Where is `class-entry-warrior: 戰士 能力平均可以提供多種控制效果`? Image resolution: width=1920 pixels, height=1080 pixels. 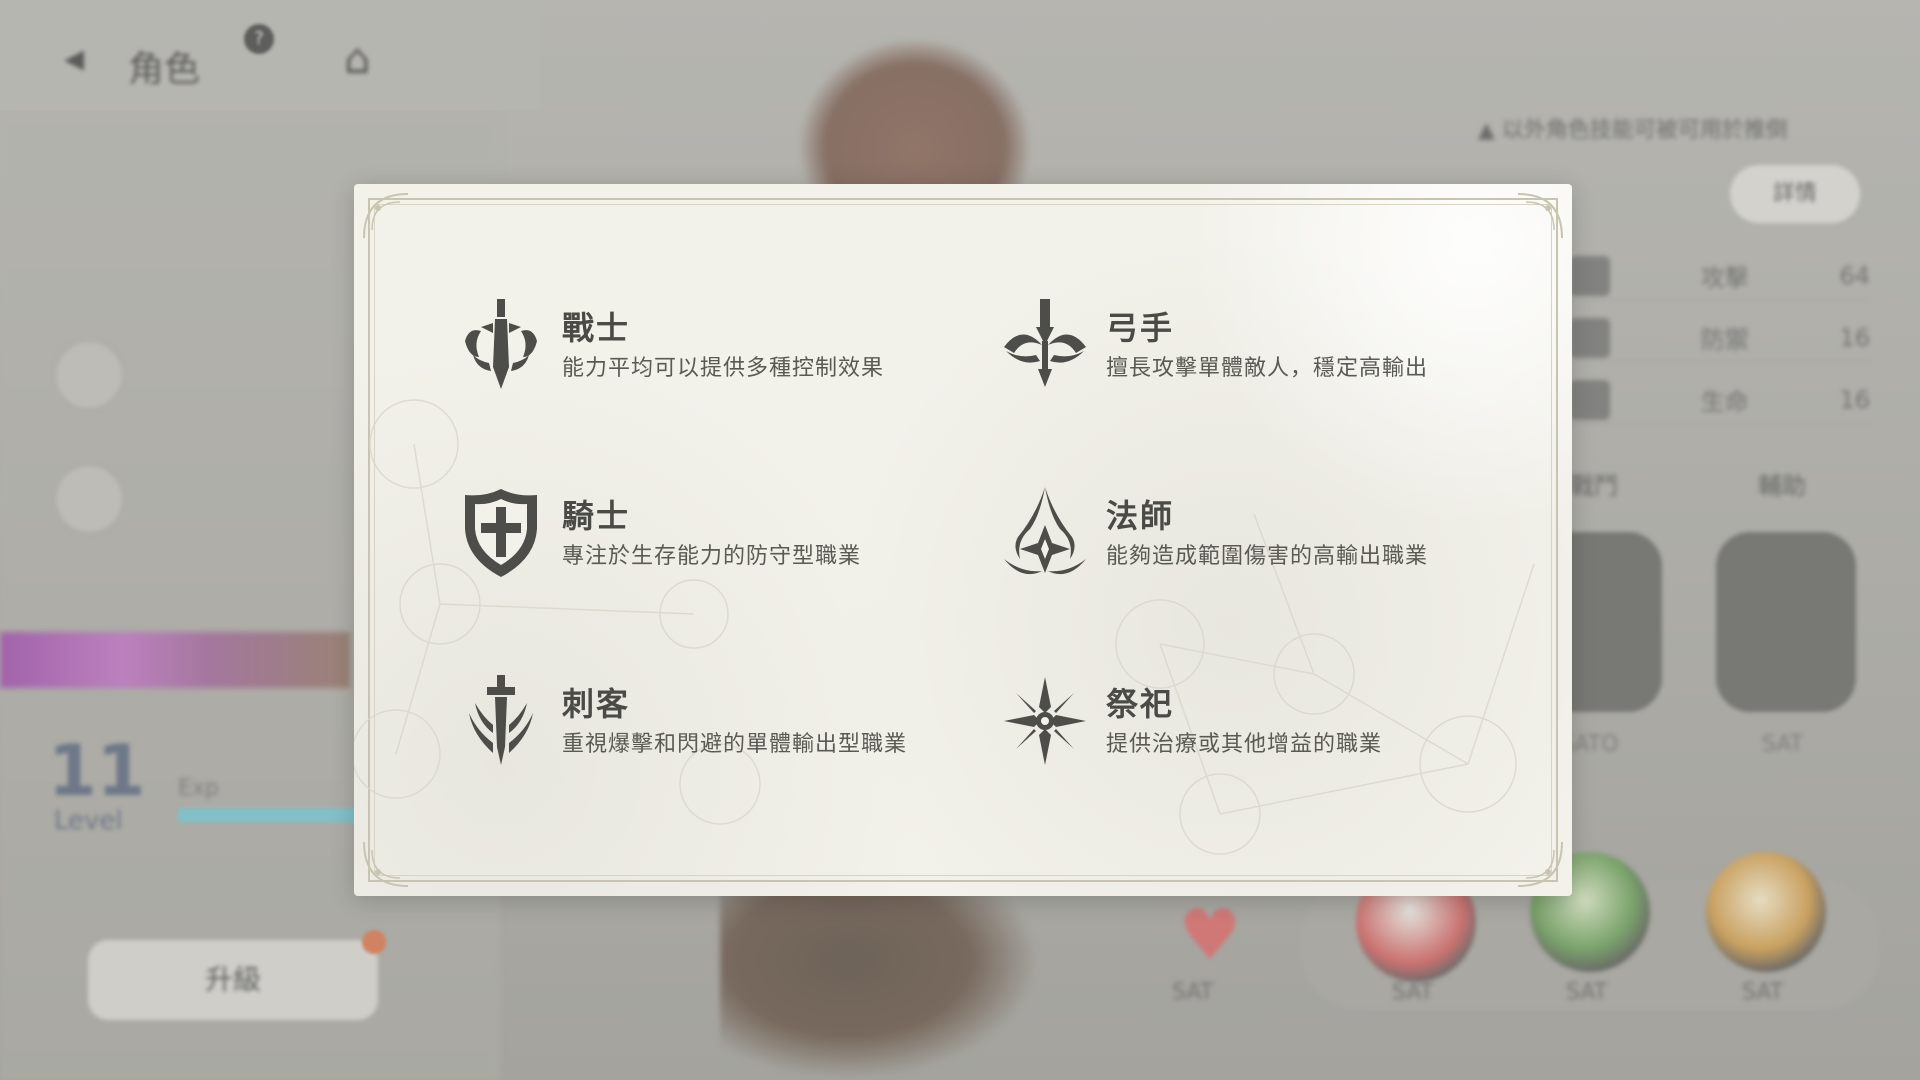 class-entry-warrior: 戰士 能力平均可以提供多種控制效果 is located at coordinates (716, 345).